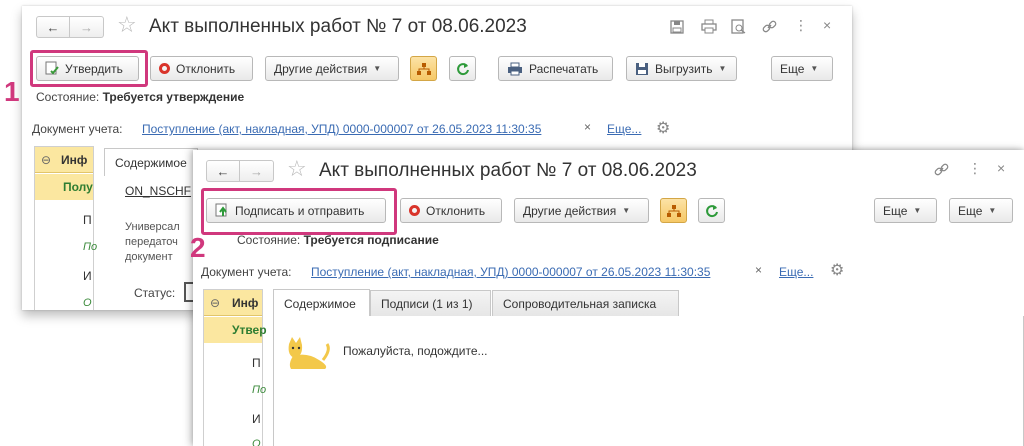 Image resolution: width=1024 pixels, height=446 pixels. I want to click on print-button: Распечатать, so click(555, 68).